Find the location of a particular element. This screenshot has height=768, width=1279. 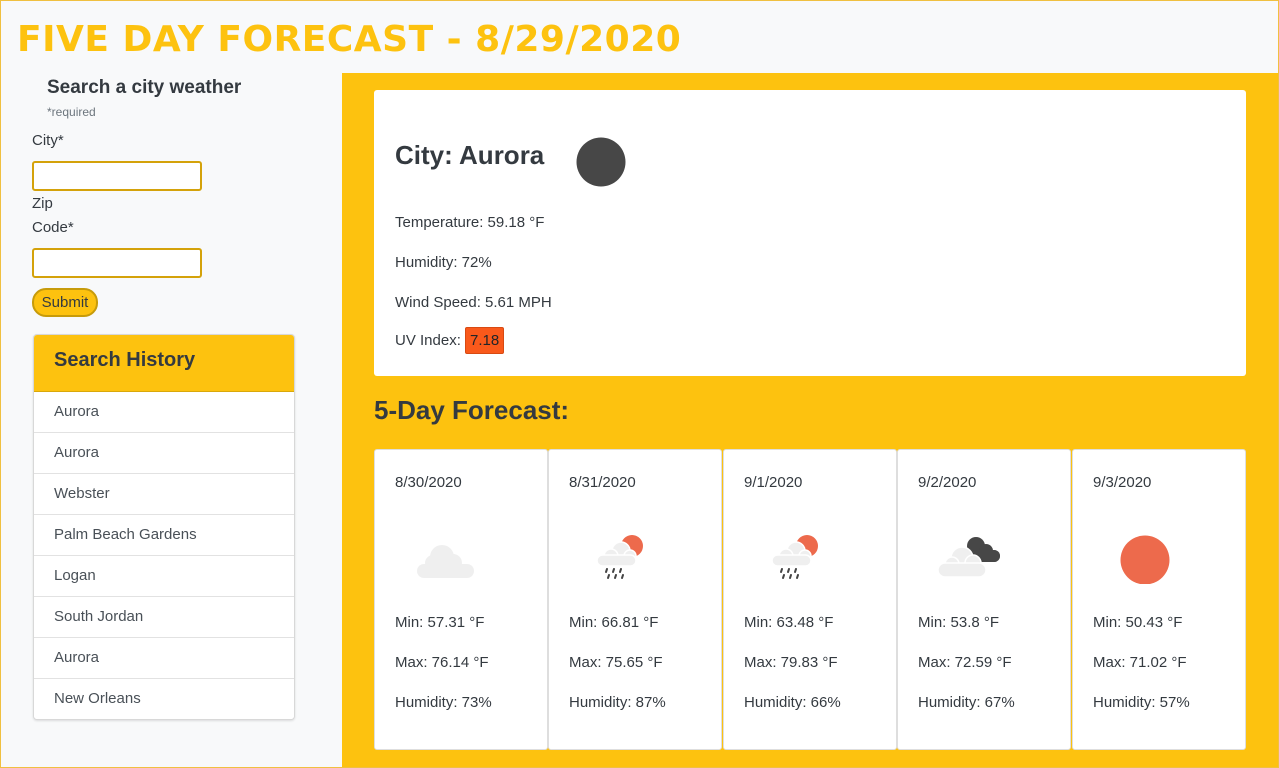

history-item: South Jordan is located at coordinates (164, 617).